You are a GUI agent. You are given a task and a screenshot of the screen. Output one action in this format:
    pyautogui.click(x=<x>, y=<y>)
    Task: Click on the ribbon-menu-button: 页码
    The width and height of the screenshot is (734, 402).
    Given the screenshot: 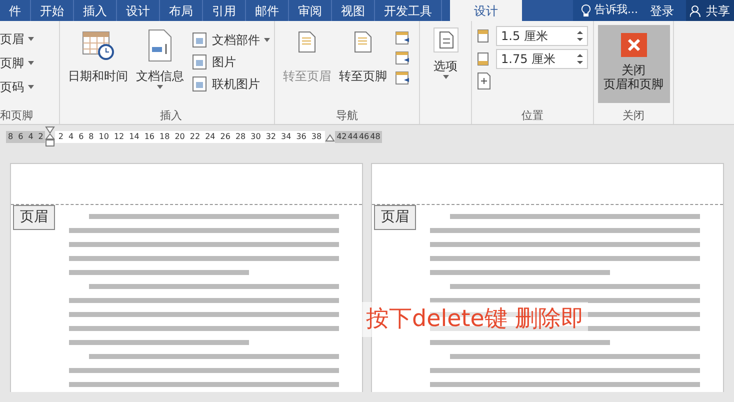 What is the action you would take?
    pyautogui.click(x=29, y=87)
    